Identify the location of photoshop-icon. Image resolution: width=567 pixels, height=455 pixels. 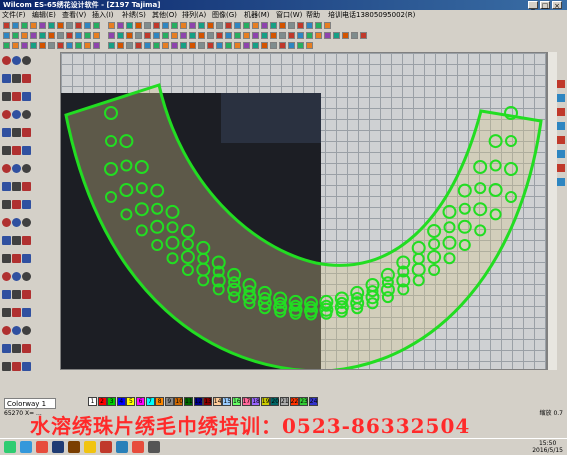
(58, 447).